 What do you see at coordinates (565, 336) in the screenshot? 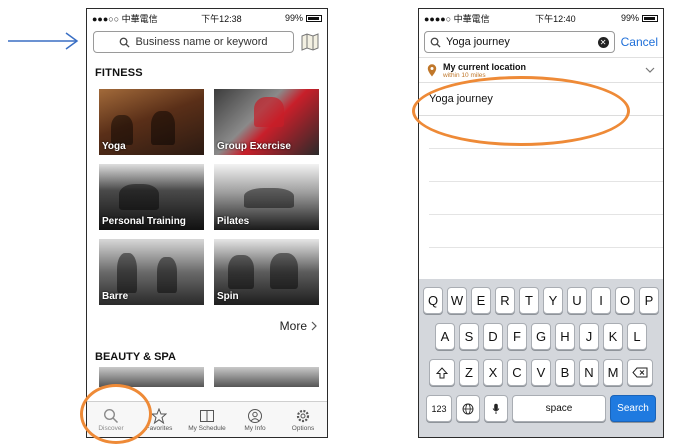
I see `key-h: H` at bounding box center [565, 336].